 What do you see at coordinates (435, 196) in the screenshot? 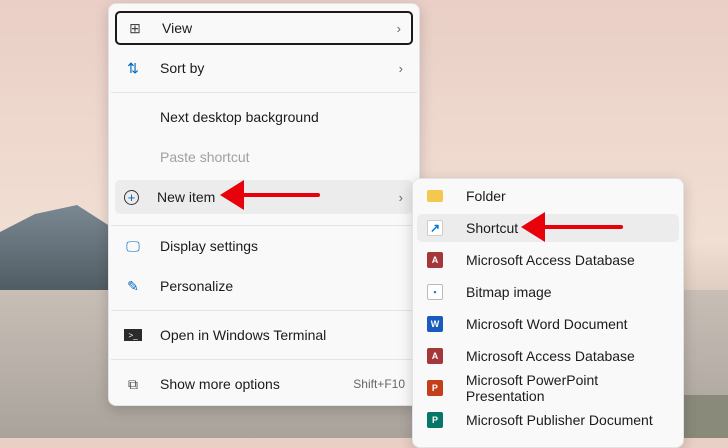
I see `folder-icon` at bounding box center [435, 196].